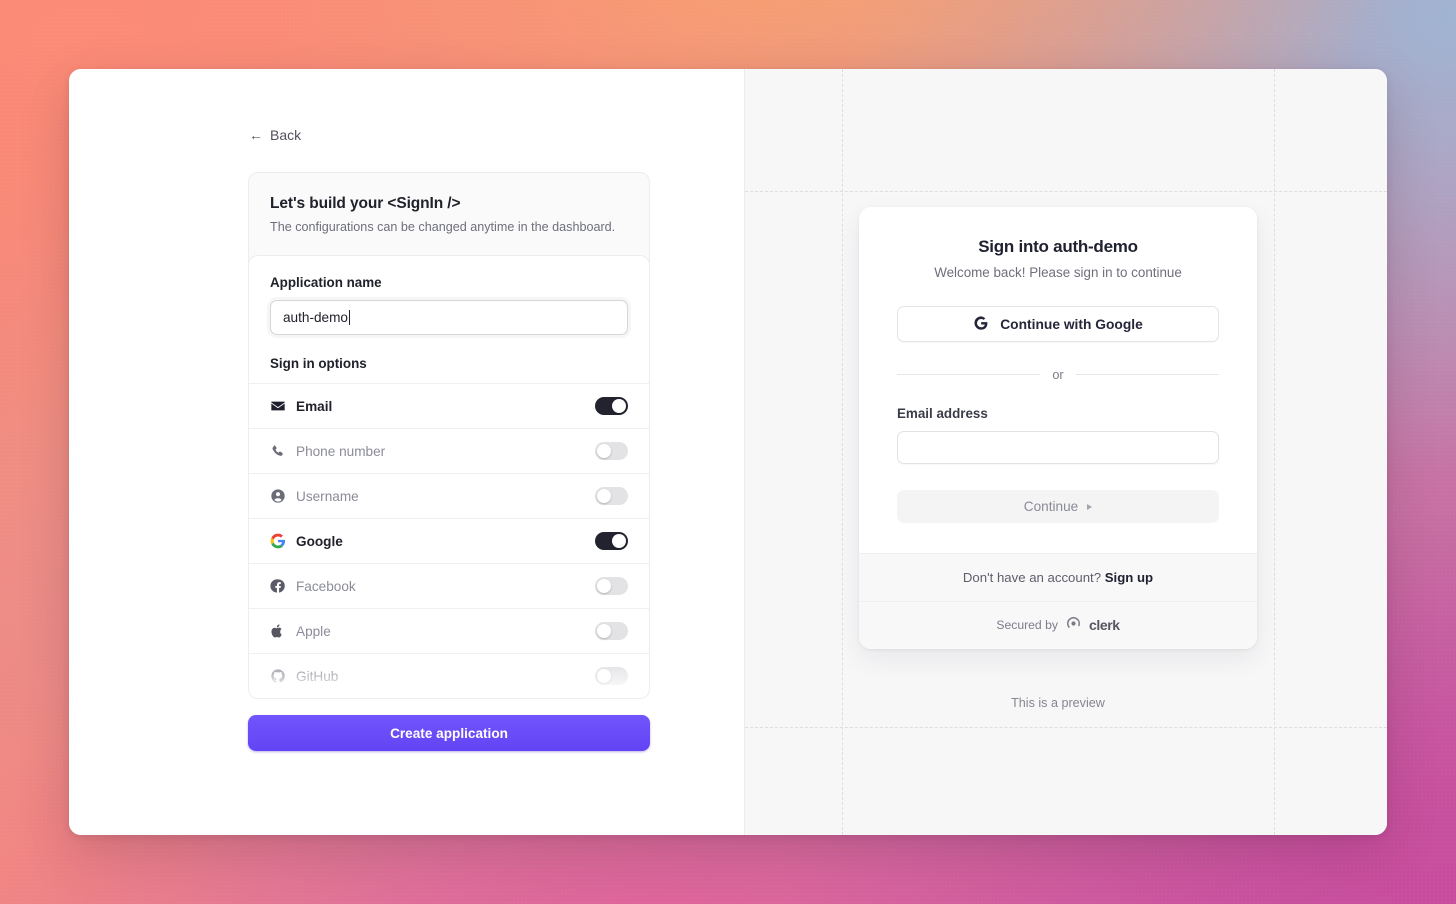  What do you see at coordinates (1058, 272) in the screenshot?
I see `sign-in-subtitle: Welcome back! Please sign in to continue` at bounding box center [1058, 272].